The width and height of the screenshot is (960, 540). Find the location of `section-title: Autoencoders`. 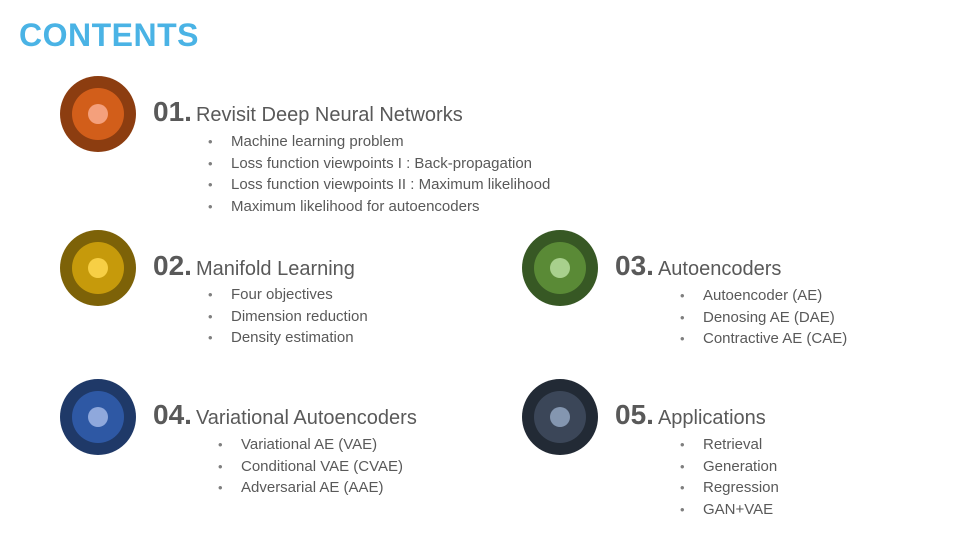

section-title: Autoencoders is located at coordinates (719, 269).